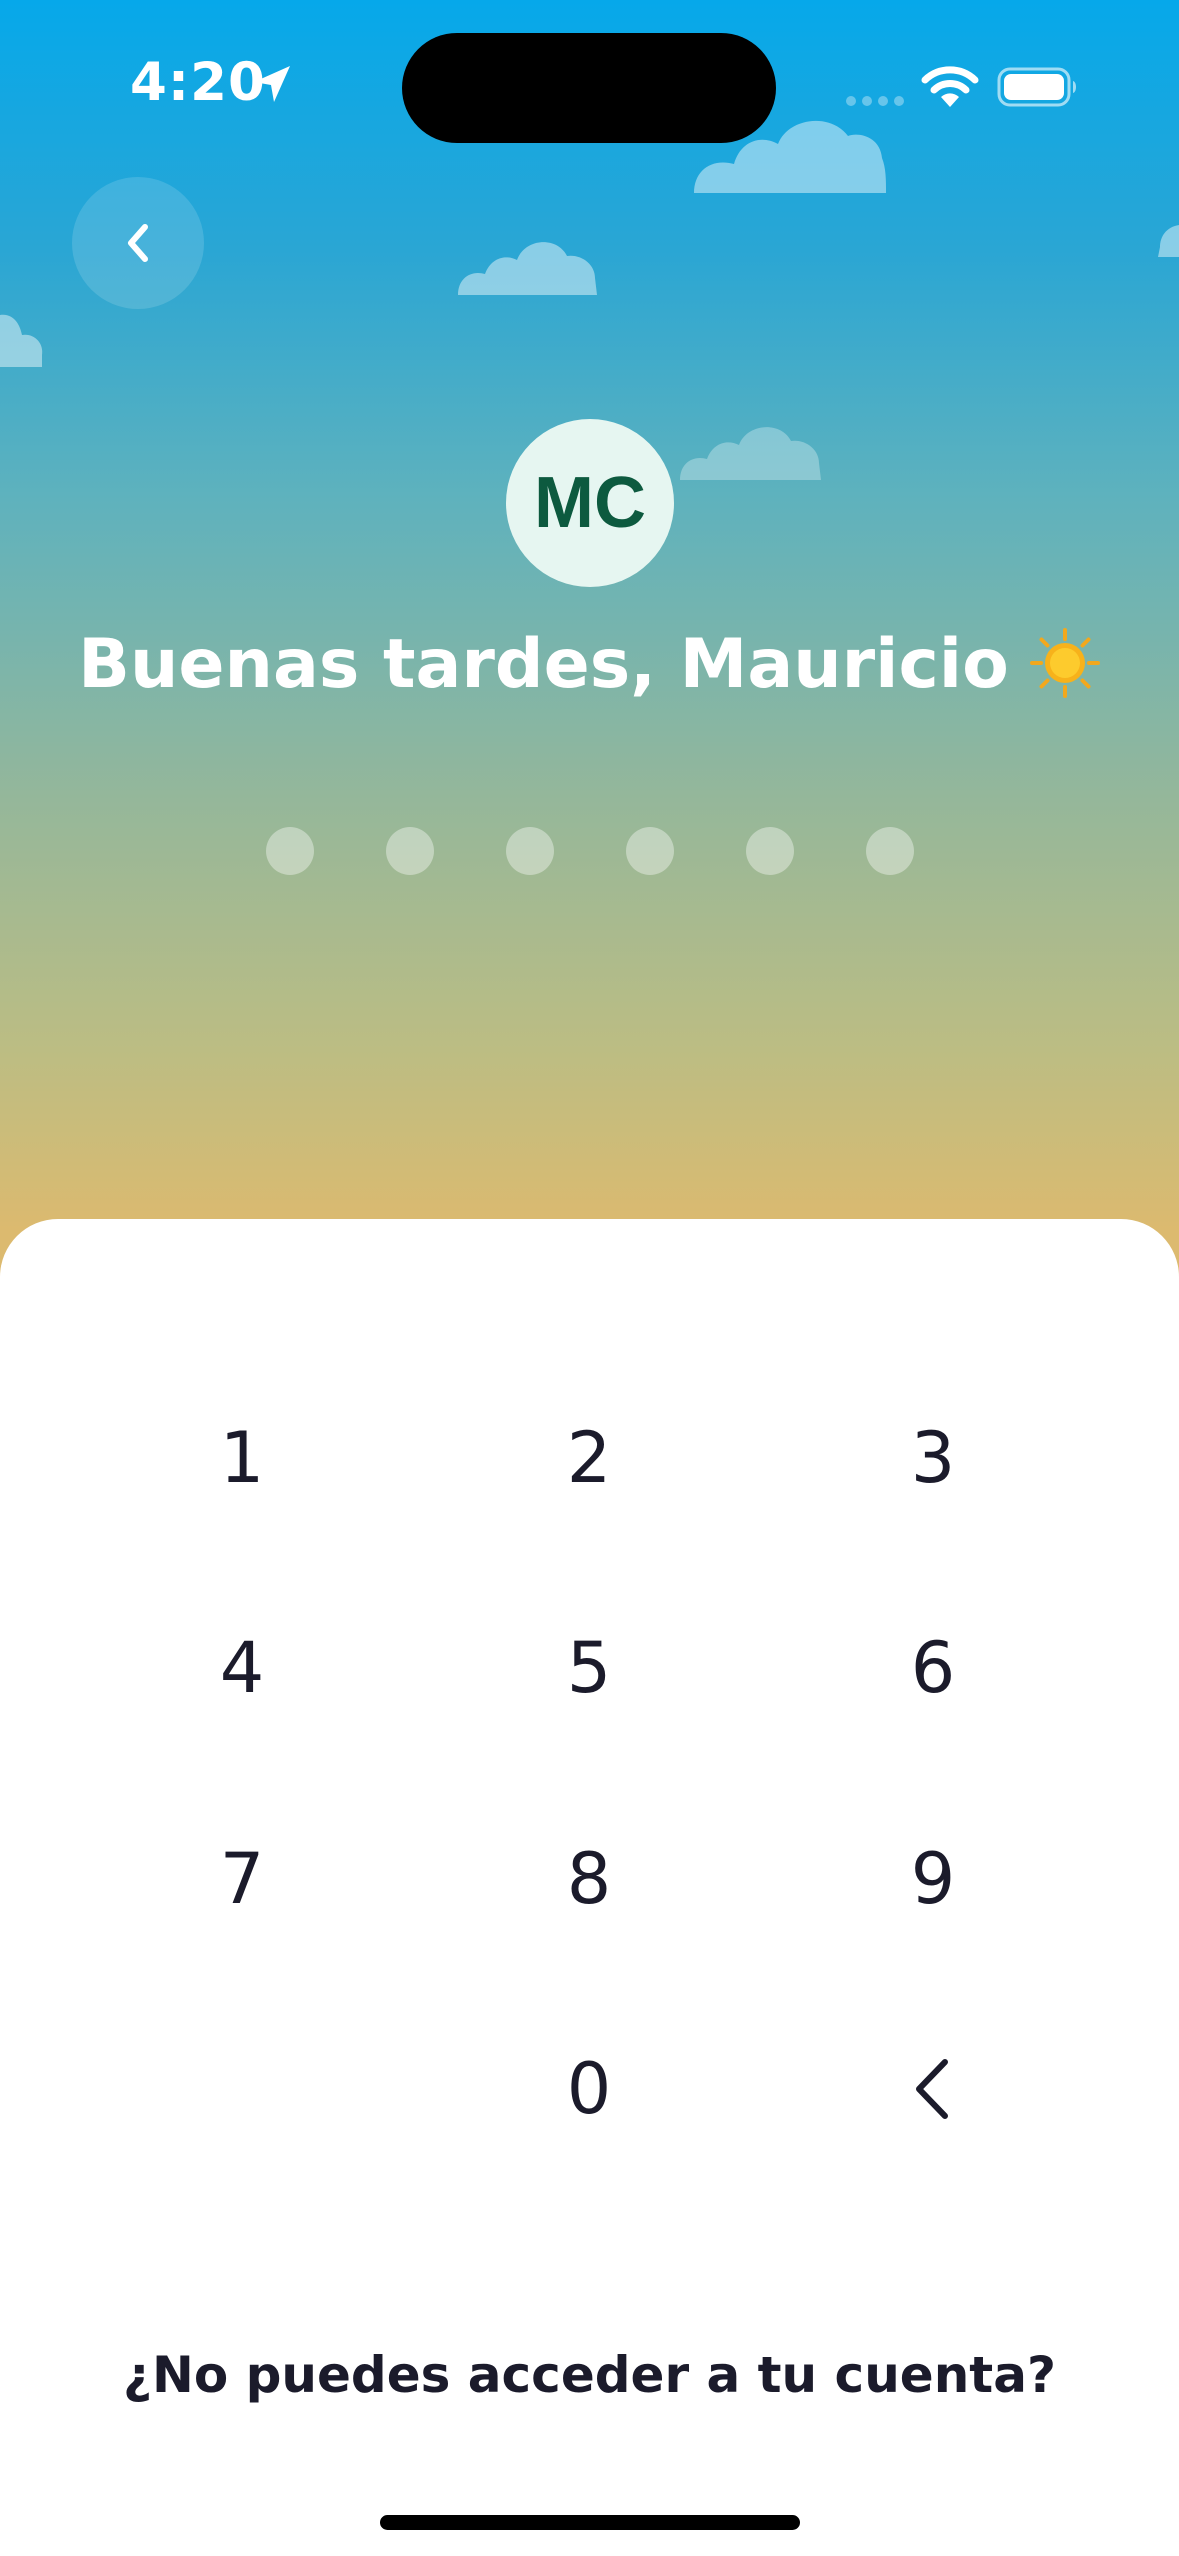 This screenshot has width=1179, height=2556. I want to click on backspace-key, so click(933, 2089).